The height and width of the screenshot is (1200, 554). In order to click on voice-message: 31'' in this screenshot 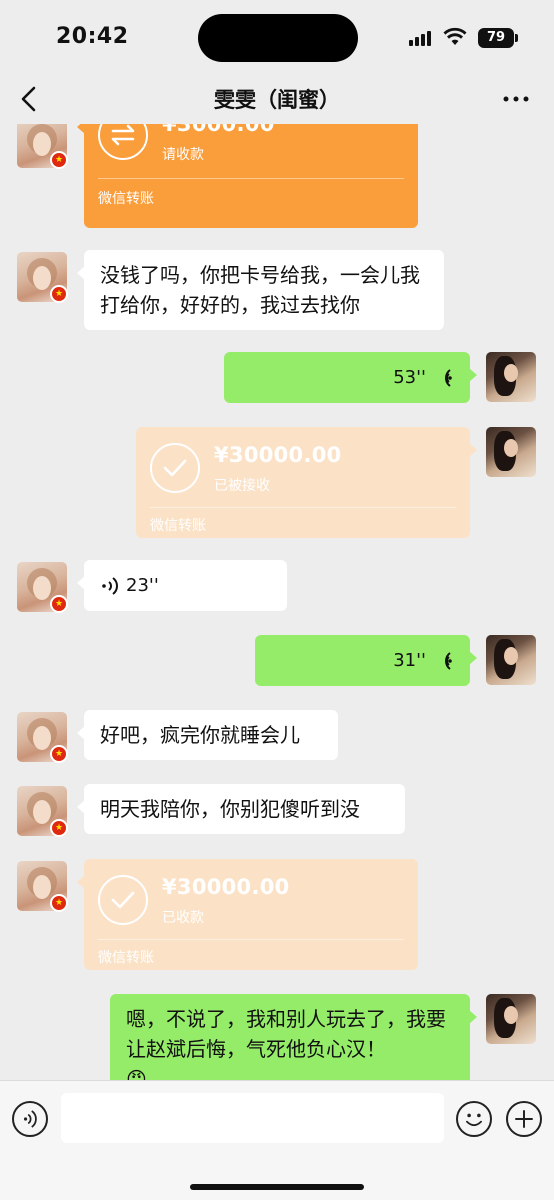, I will do `click(366, 660)`.